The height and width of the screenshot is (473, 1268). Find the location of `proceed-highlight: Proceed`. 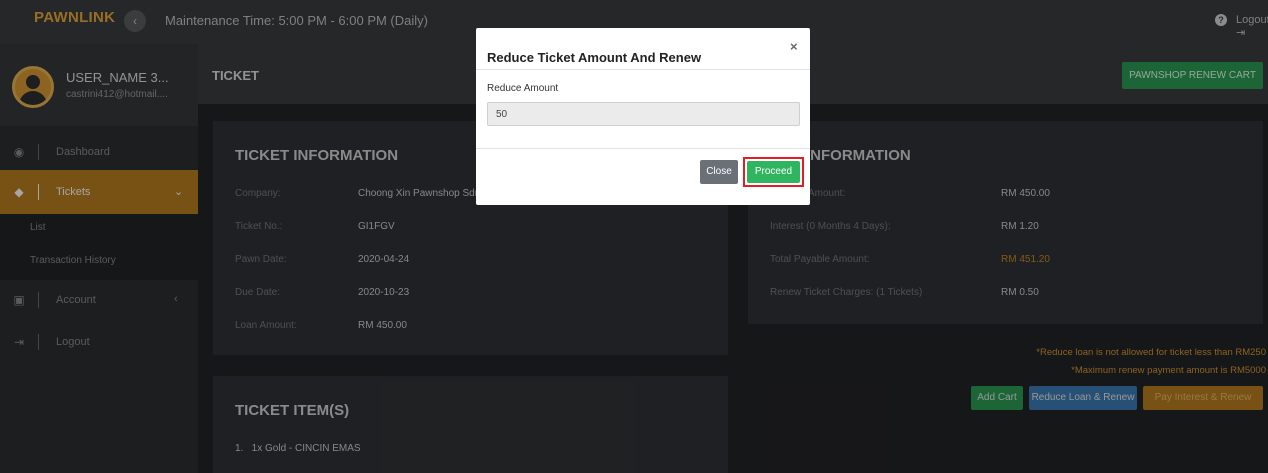

proceed-highlight: Proceed is located at coordinates (773, 172).